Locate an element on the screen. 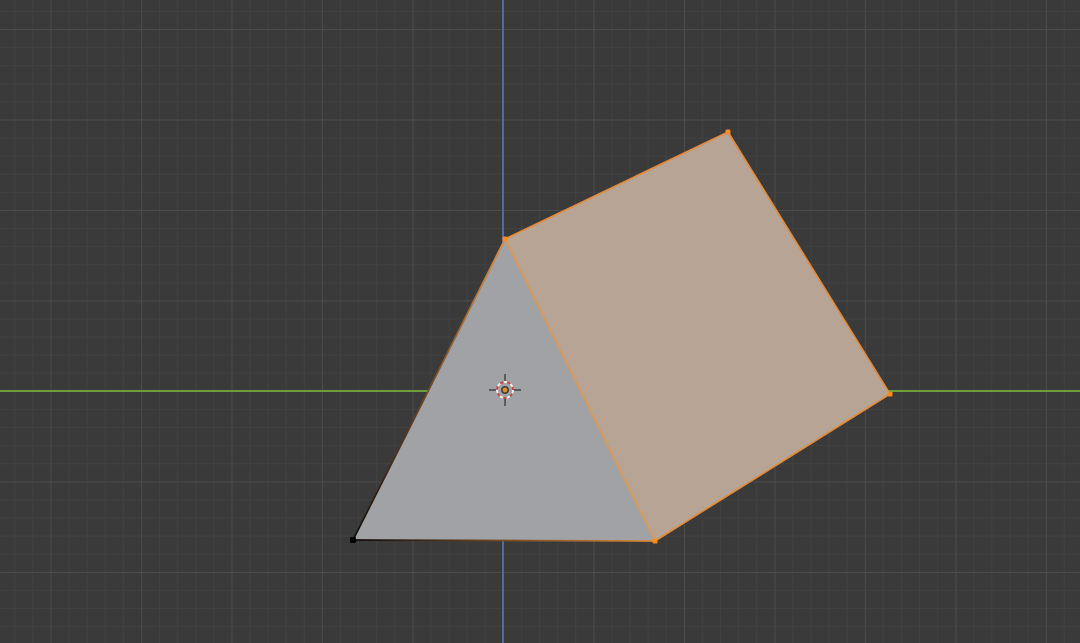 The height and width of the screenshot is (643, 1080). vertex-top-right-selected is located at coordinates (728, 132).